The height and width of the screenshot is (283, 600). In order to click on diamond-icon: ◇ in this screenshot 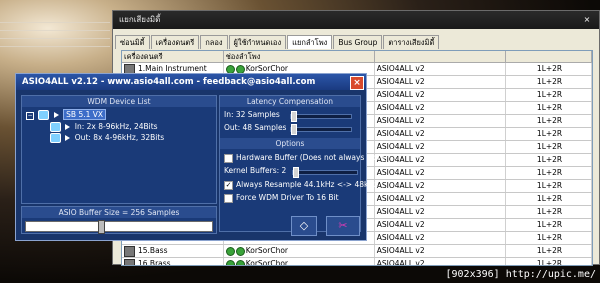, I will do `click(304, 225)`.